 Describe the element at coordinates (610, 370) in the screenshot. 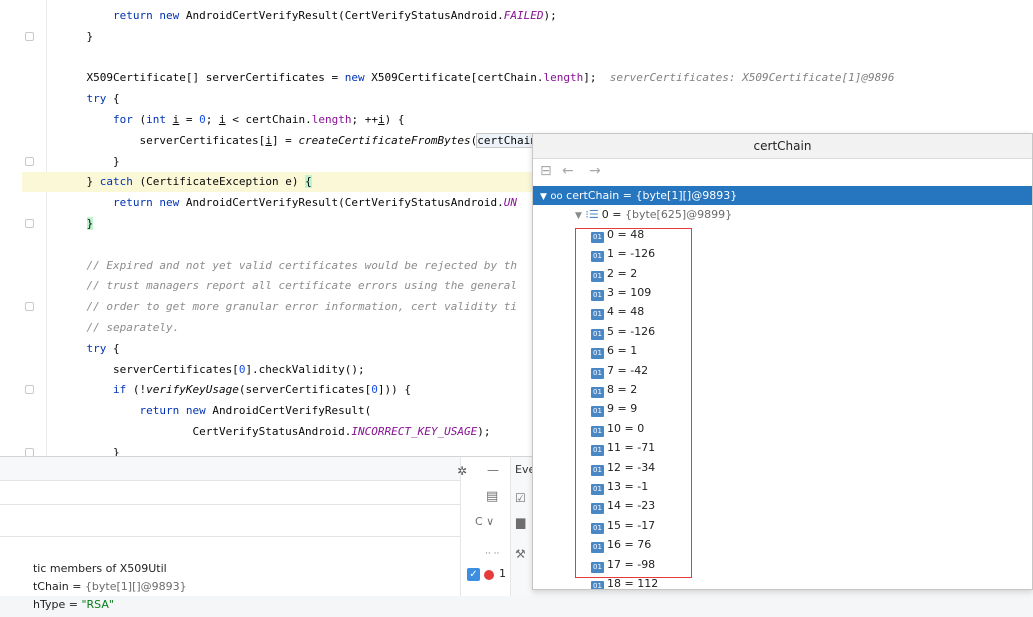

I see `element-index: 7` at that location.